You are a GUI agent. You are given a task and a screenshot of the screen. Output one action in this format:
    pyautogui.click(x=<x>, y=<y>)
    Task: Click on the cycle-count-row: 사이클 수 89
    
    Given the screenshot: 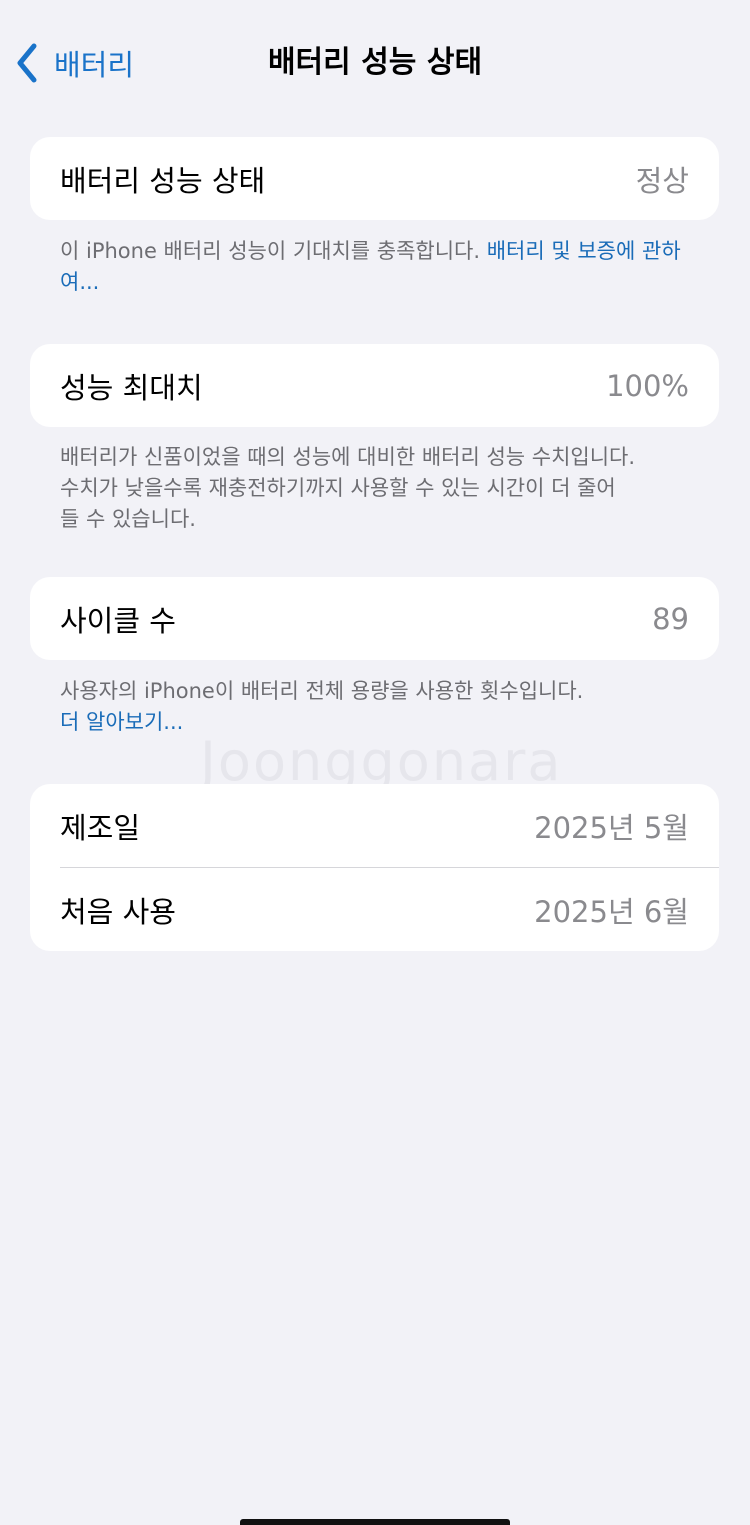 What is the action you would take?
    pyautogui.click(x=374, y=618)
    